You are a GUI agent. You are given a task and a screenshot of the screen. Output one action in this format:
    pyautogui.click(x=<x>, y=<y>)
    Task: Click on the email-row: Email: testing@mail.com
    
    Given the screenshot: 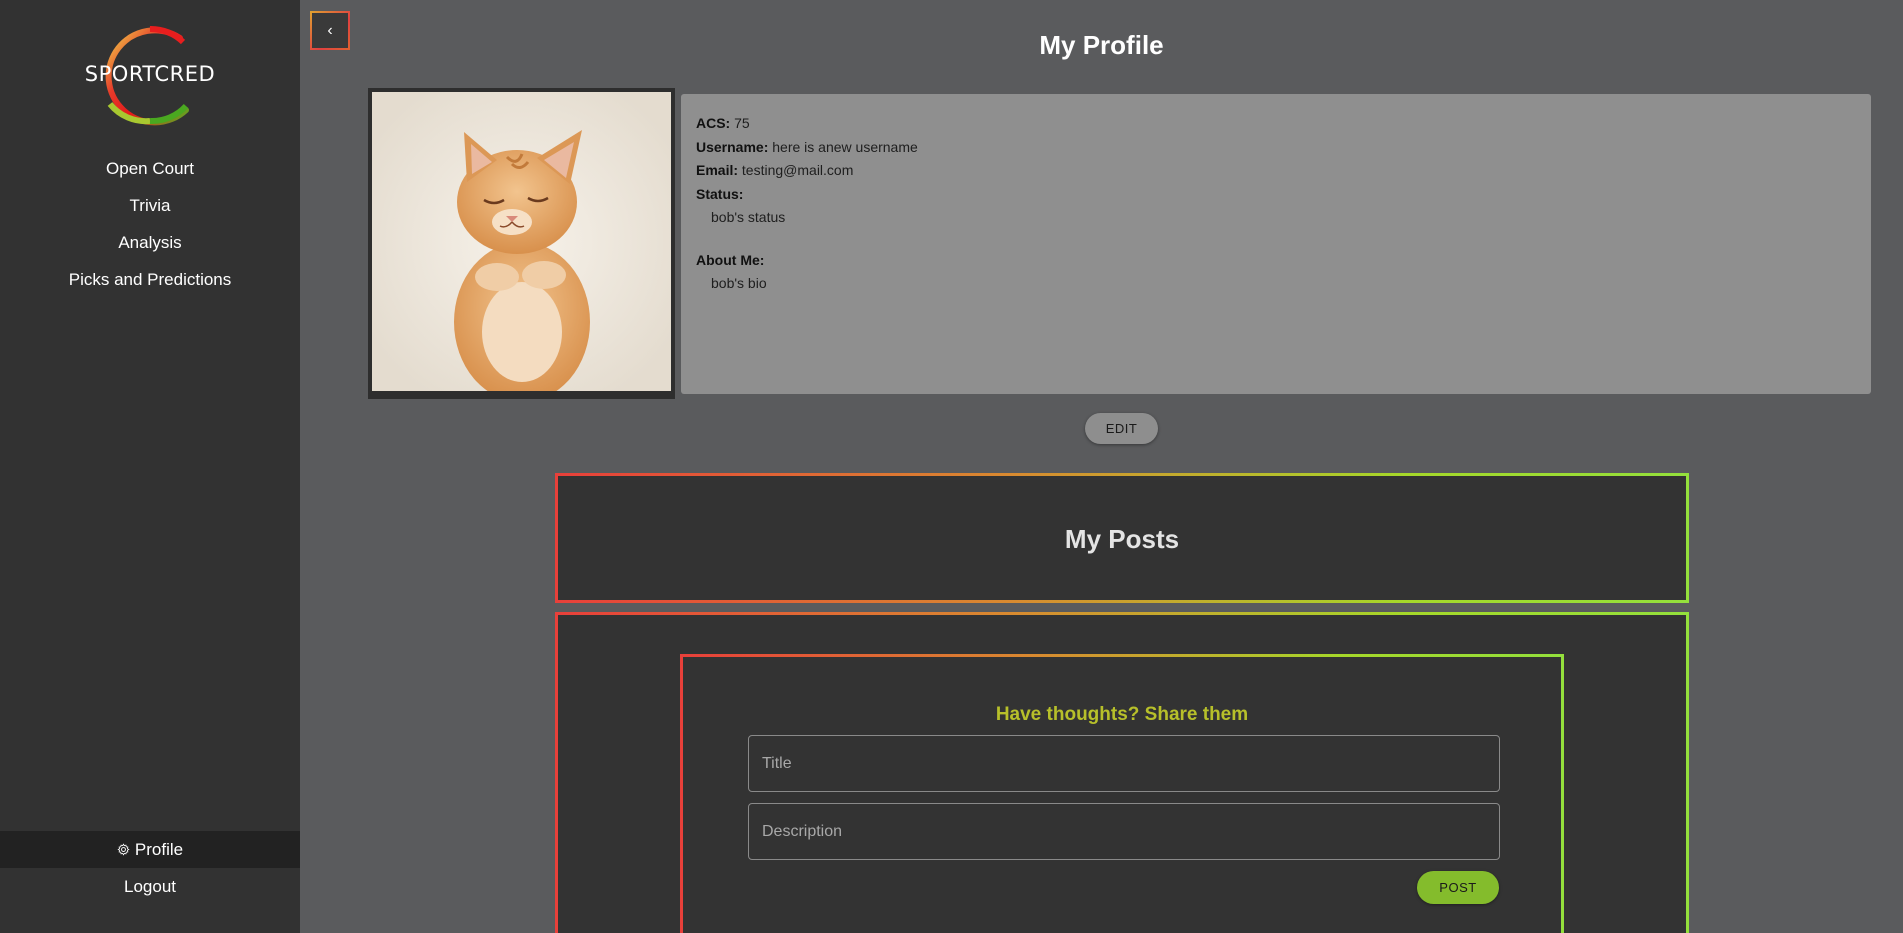 What is the action you would take?
    pyautogui.click(x=1276, y=171)
    